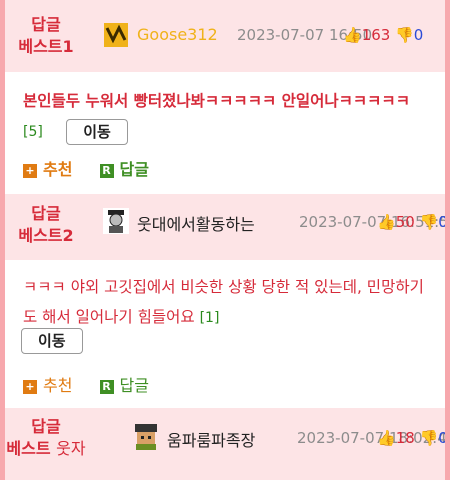 This screenshot has width=450, height=480. I want to click on move-wrap: 이동, so click(52, 341).